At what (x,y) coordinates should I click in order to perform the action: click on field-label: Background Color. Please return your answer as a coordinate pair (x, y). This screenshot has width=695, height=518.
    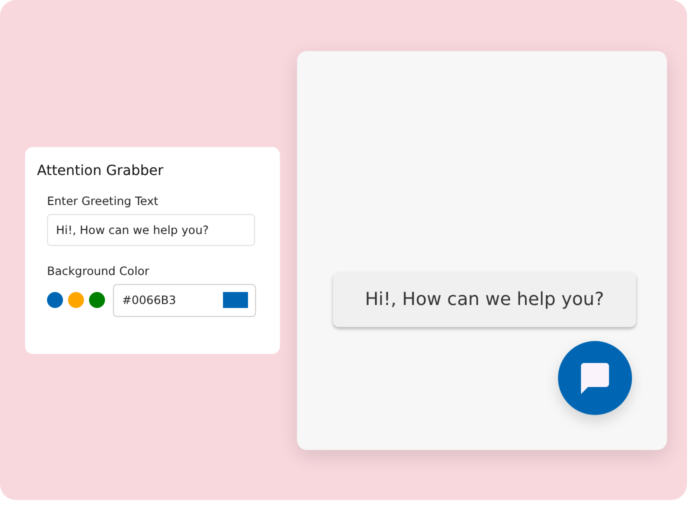
    Looking at the image, I should click on (98, 271).